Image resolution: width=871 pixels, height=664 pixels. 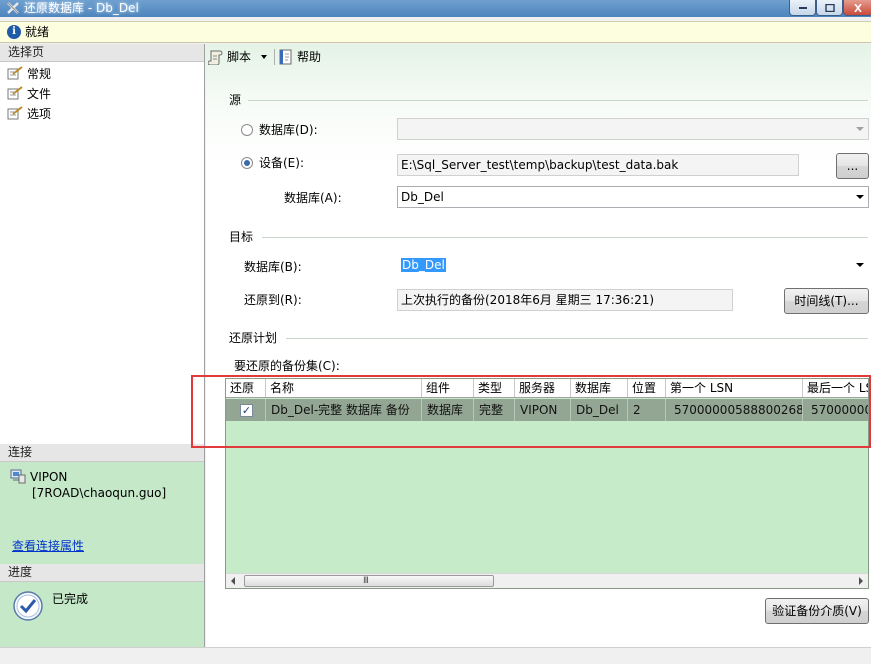 What do you see at coordinates (543, 410) in the screenshot?
I see `server-cell: VIPON` at bounding box center [543, 410].